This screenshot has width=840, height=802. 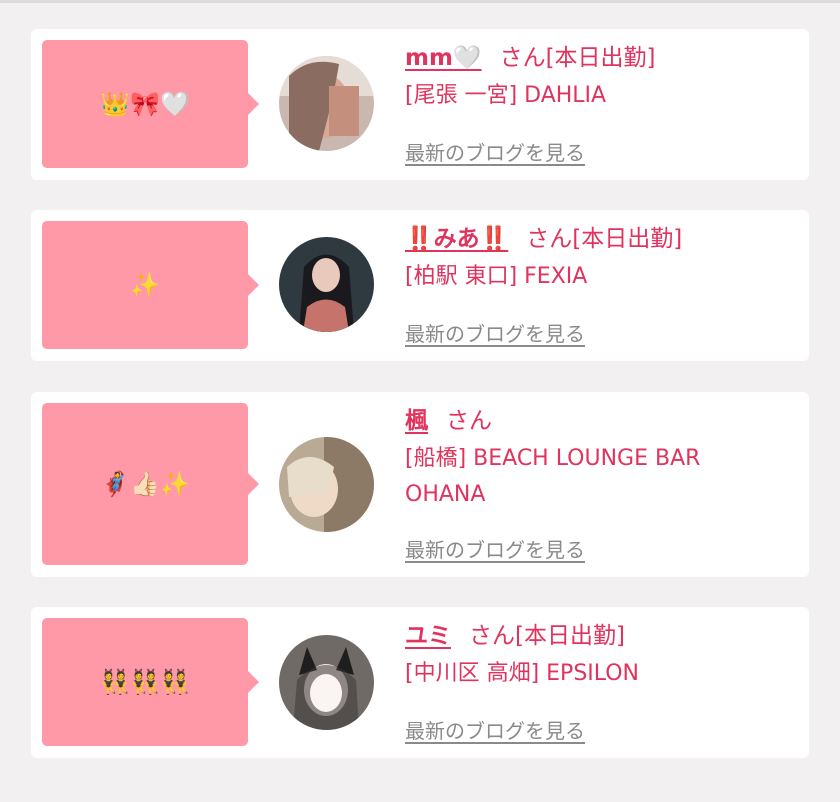 I want to click on cast-name-link: ‼️みあ‼️, so click(x=456, y=239).